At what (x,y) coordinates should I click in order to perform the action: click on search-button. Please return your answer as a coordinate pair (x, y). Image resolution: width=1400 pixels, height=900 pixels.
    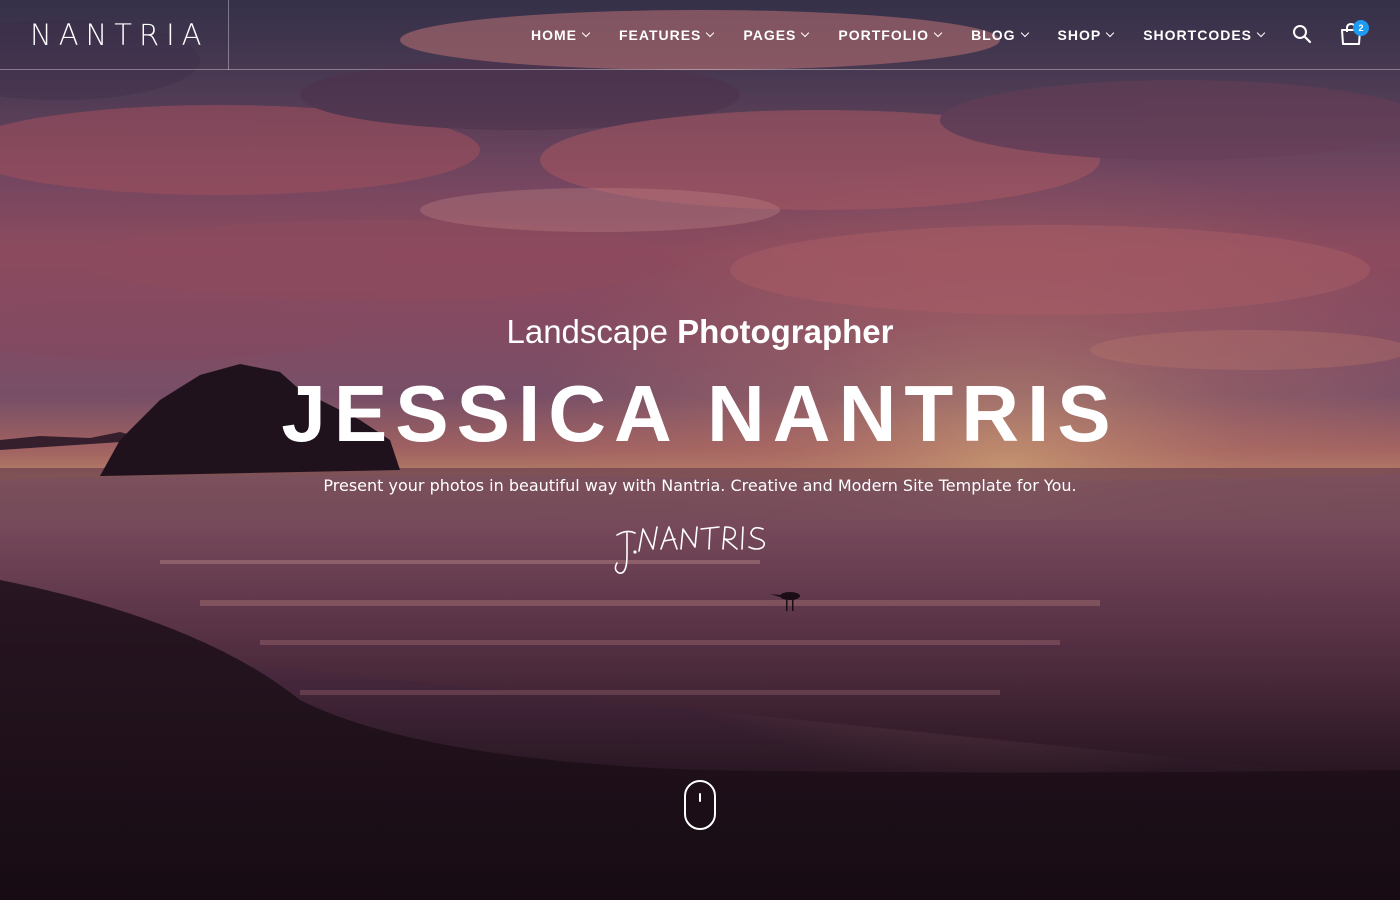
    Looking at the image, I should click on (1302, 34).